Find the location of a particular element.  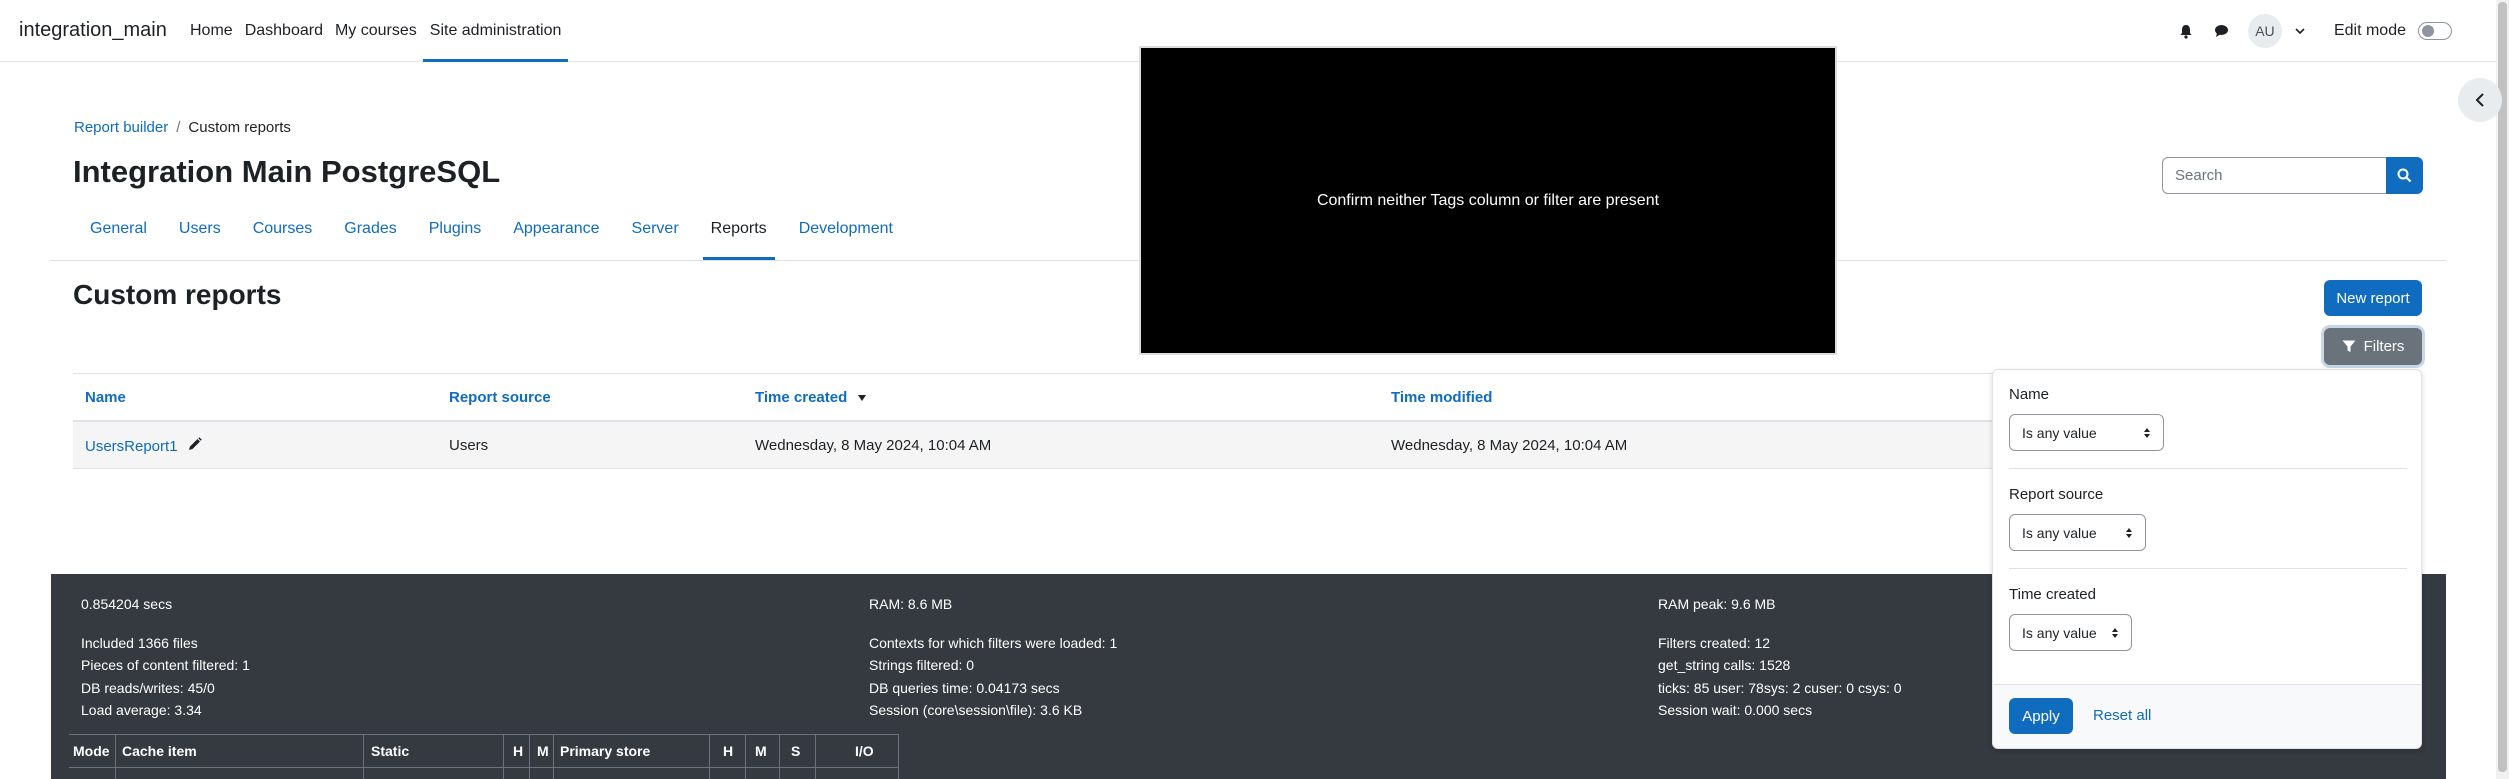

chevron-left-icon is located at coordinates (2479, 100).